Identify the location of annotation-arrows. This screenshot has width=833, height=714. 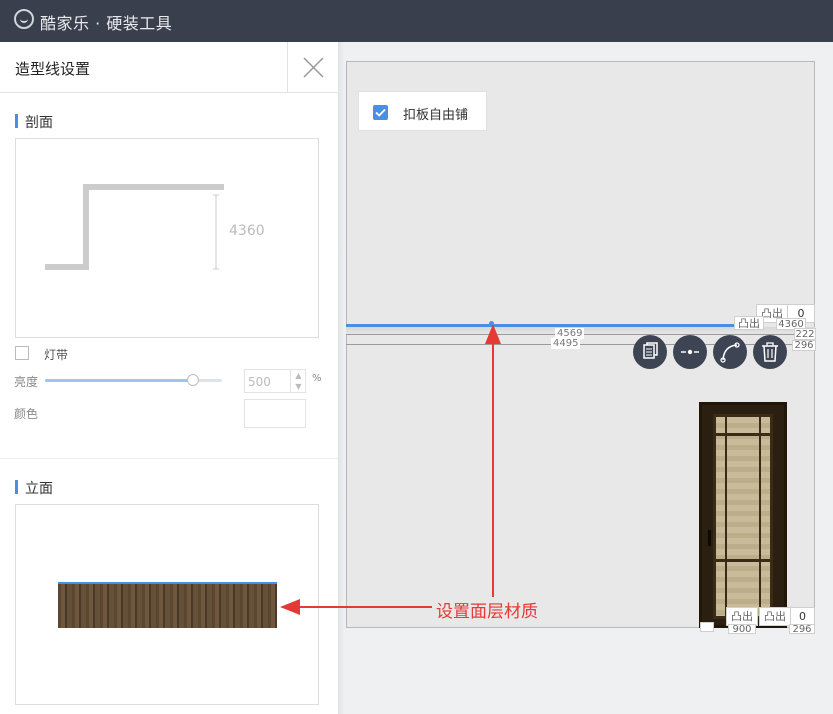
(390, 469).